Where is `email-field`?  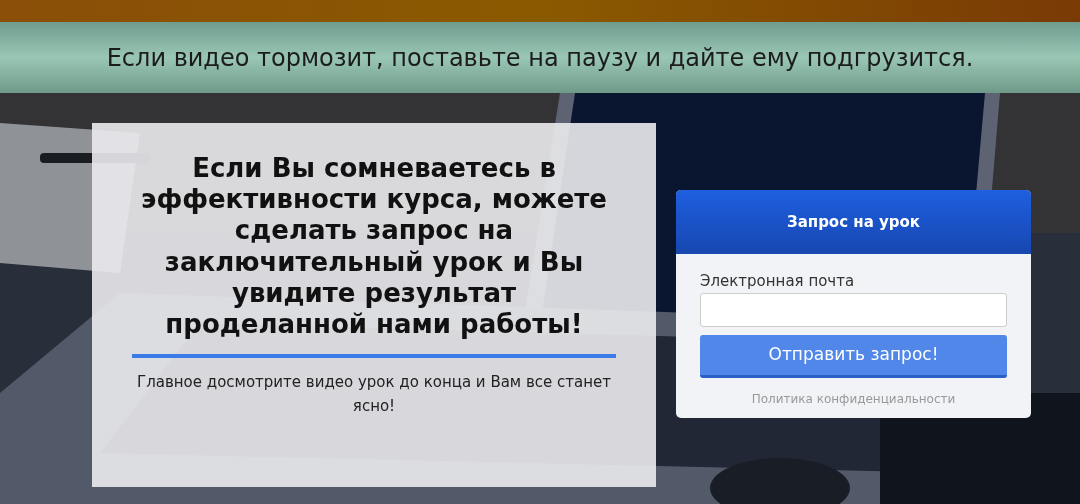
email-field is located at coordinates (853, 309).